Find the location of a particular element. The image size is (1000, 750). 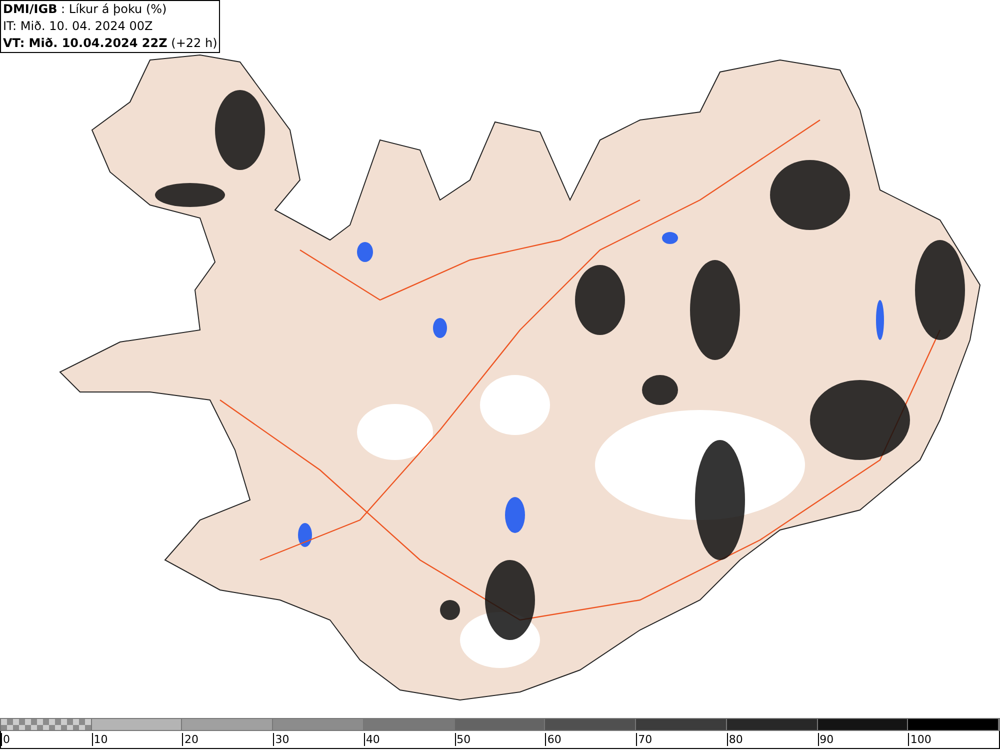

scale-label: 40 is located at coordinates (372, 739).